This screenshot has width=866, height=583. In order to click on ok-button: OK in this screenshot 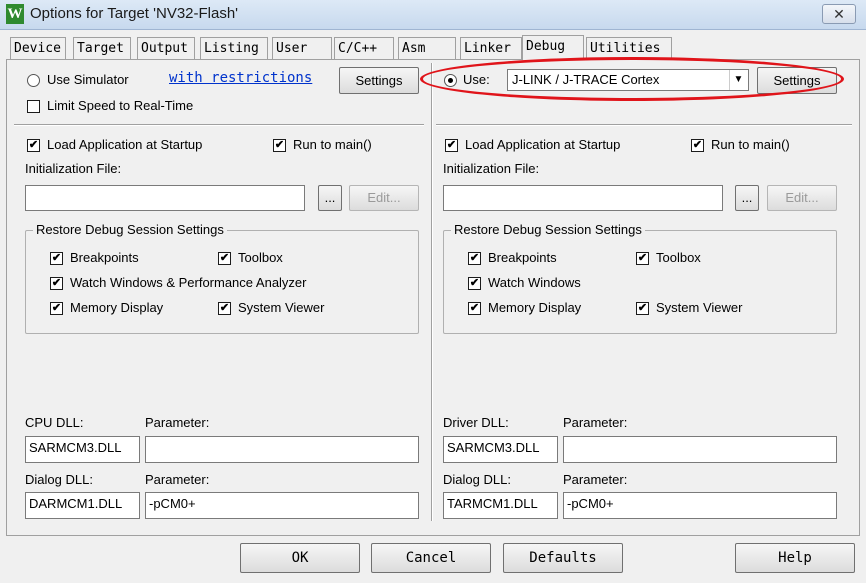, I will do `click(300, 558)`.